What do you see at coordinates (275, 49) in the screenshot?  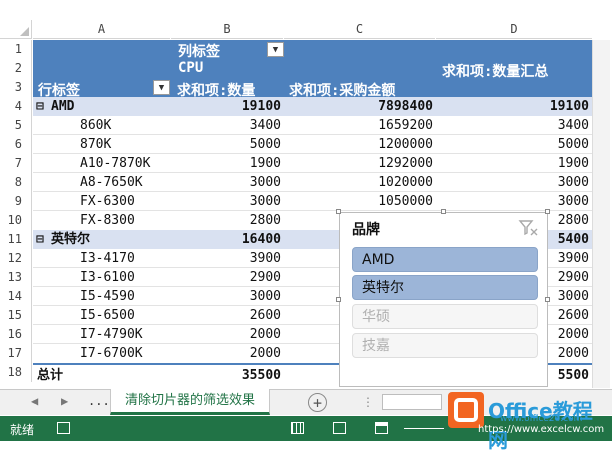 I see `column-filter-dropdown: ▼` at bounding box center [275, 49].